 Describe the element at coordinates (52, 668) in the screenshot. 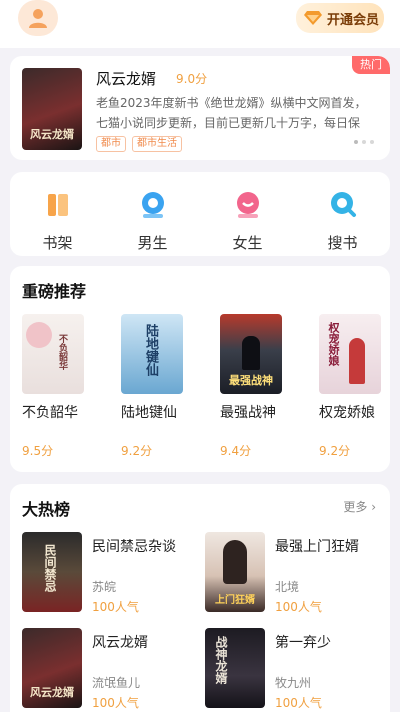

I see `book-cover: 风云龙婿` at that location.